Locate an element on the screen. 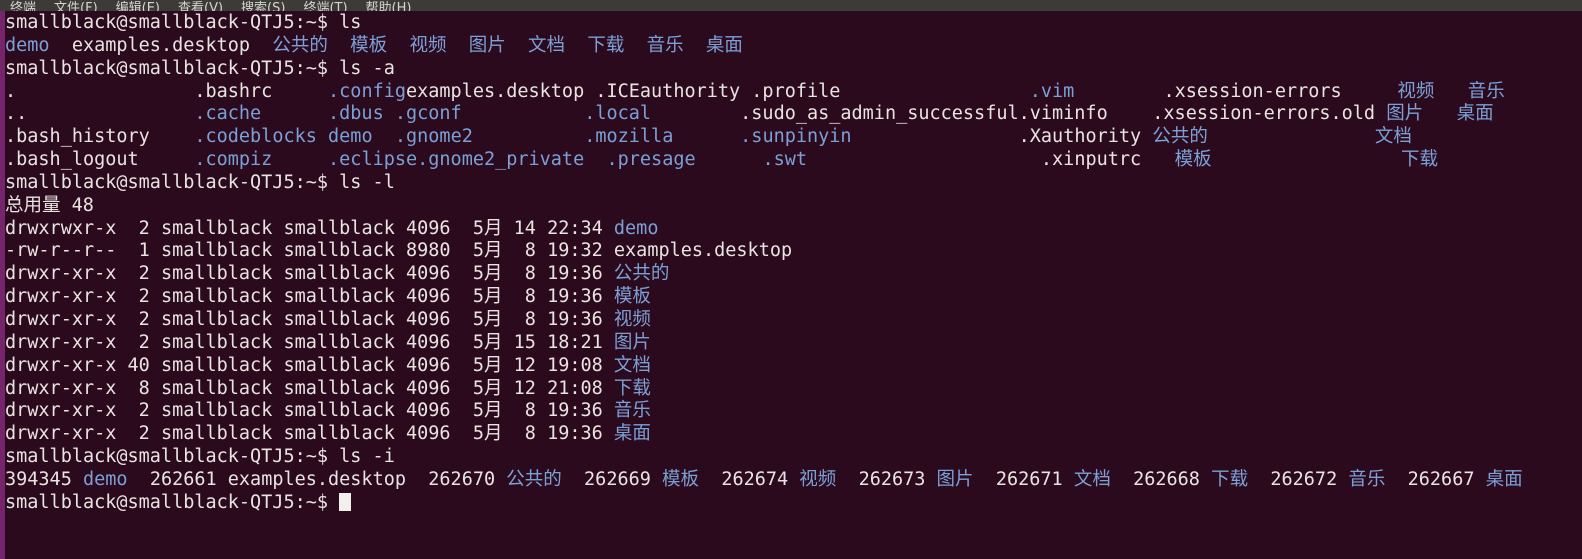  ls-a-entry-.dbus: .dbus is located at coordinates (356, 113).